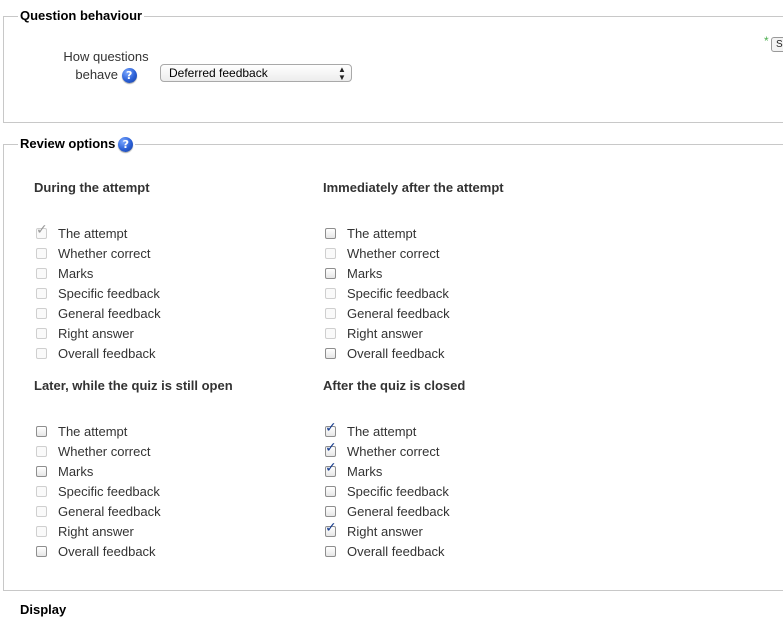 This screenshot has height=618, width=783. I want to click on review-options-legend-label: Review options, so click(68, 143).